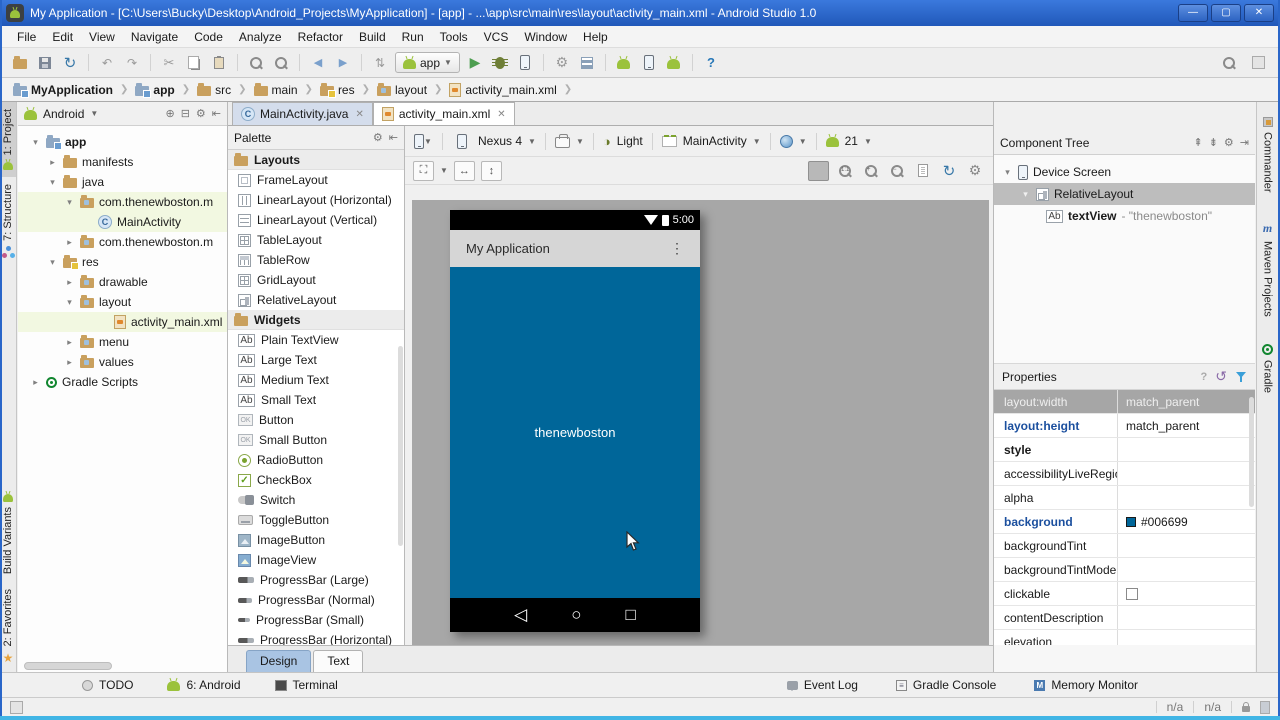 The image size is (1280, 720). What do you see at coordinates (122, 162) in the screenshot?
I see `tree-item-manifests: ▸ manifests` at bounding box center [122, 162].